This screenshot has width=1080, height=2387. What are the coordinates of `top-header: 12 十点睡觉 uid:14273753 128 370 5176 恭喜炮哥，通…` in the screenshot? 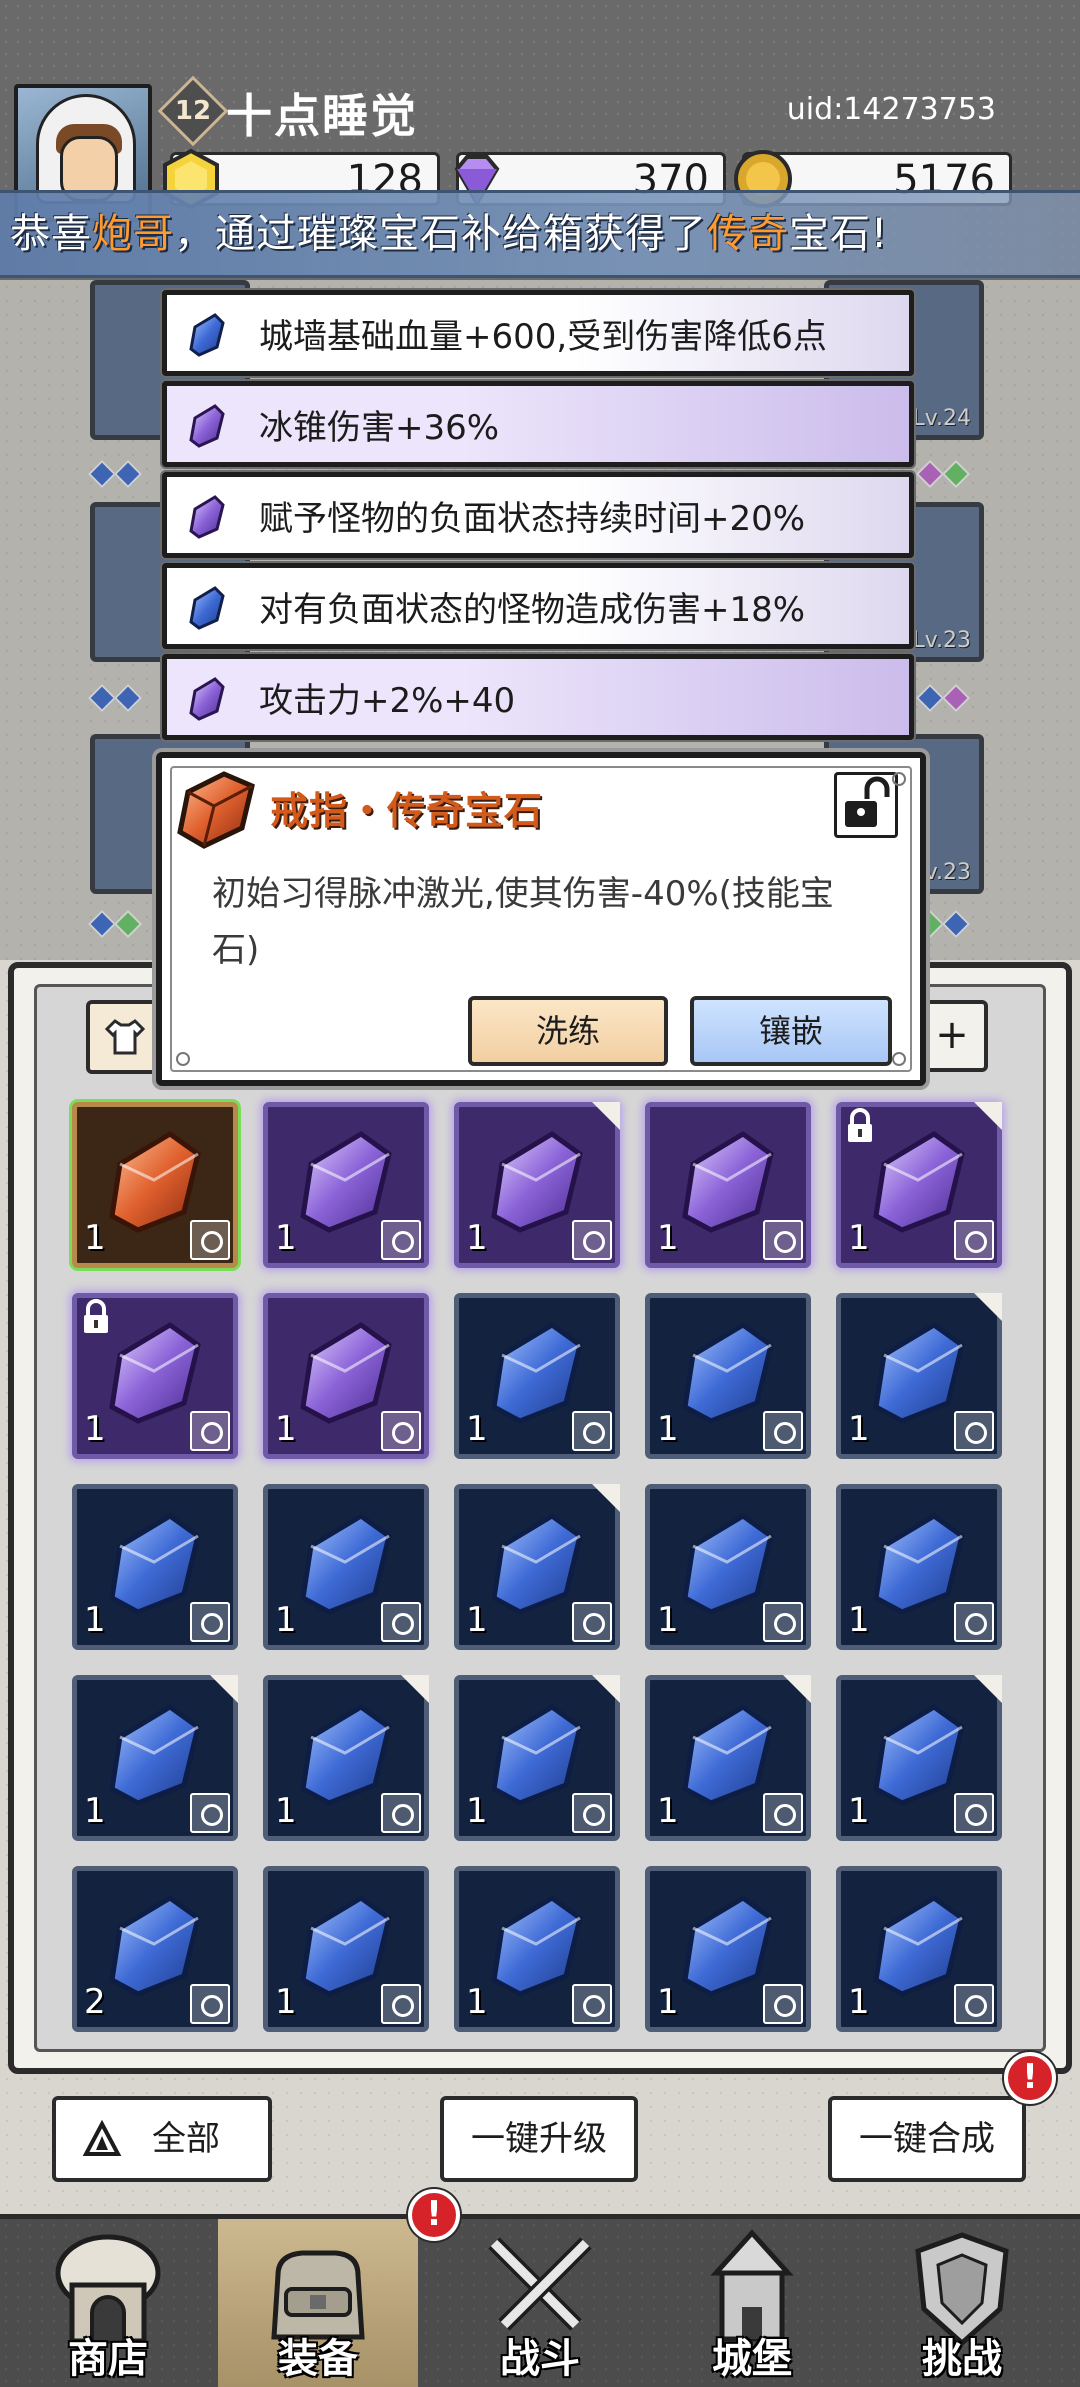 It's located at (540, 140).